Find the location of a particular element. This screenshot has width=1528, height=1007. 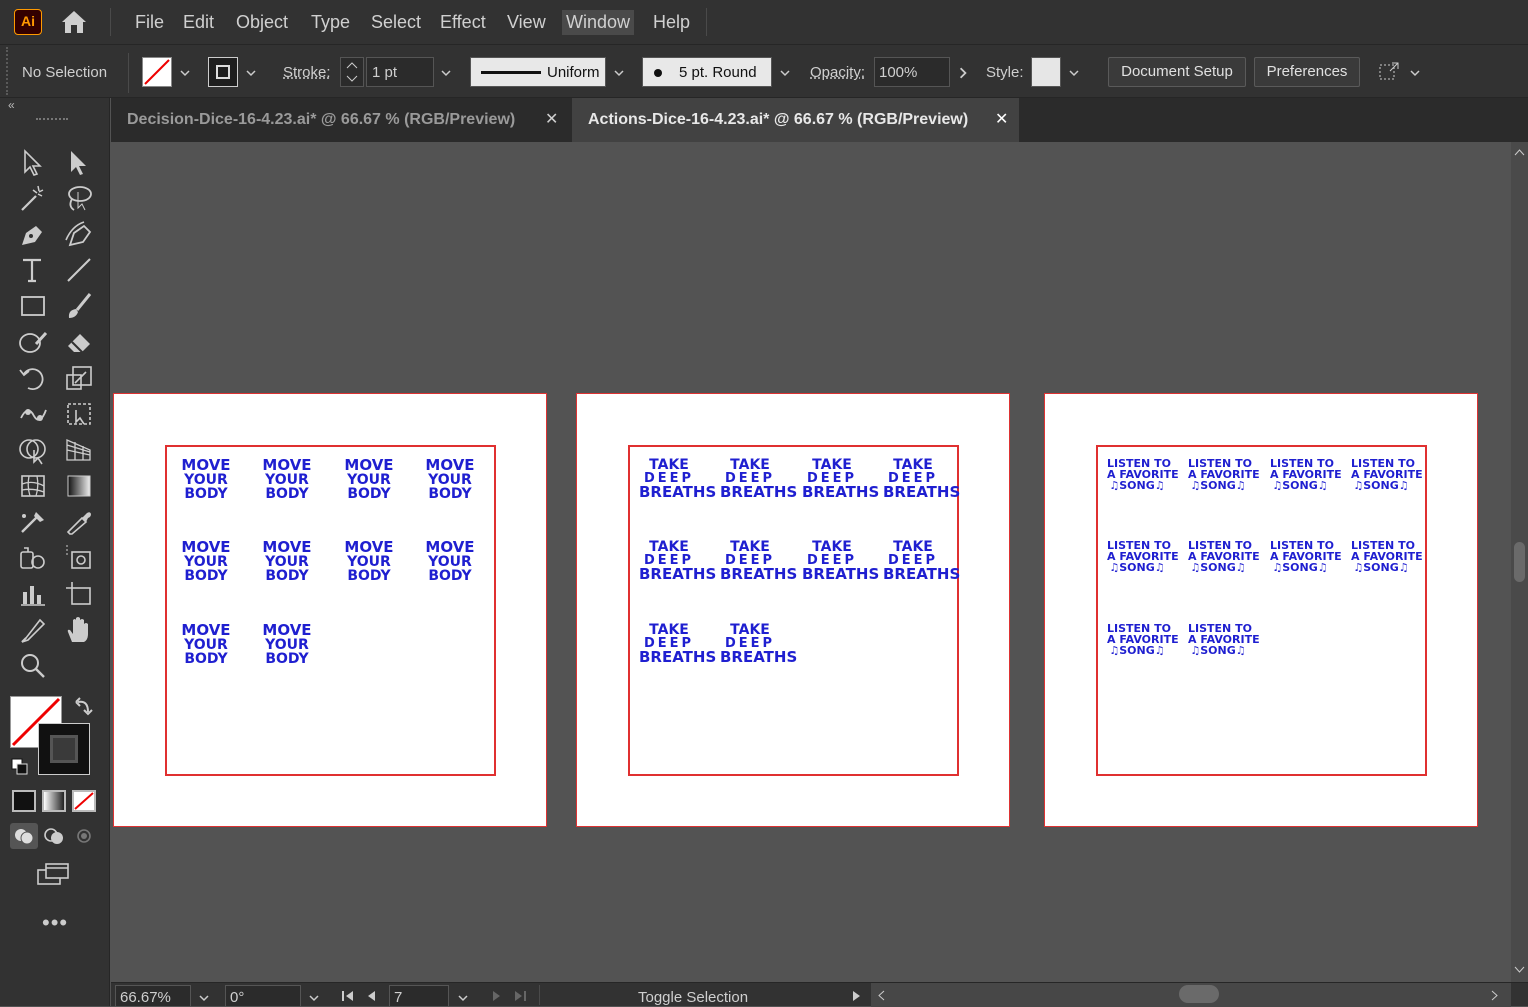

menu-window: Window is located at coordinates (598, 22).